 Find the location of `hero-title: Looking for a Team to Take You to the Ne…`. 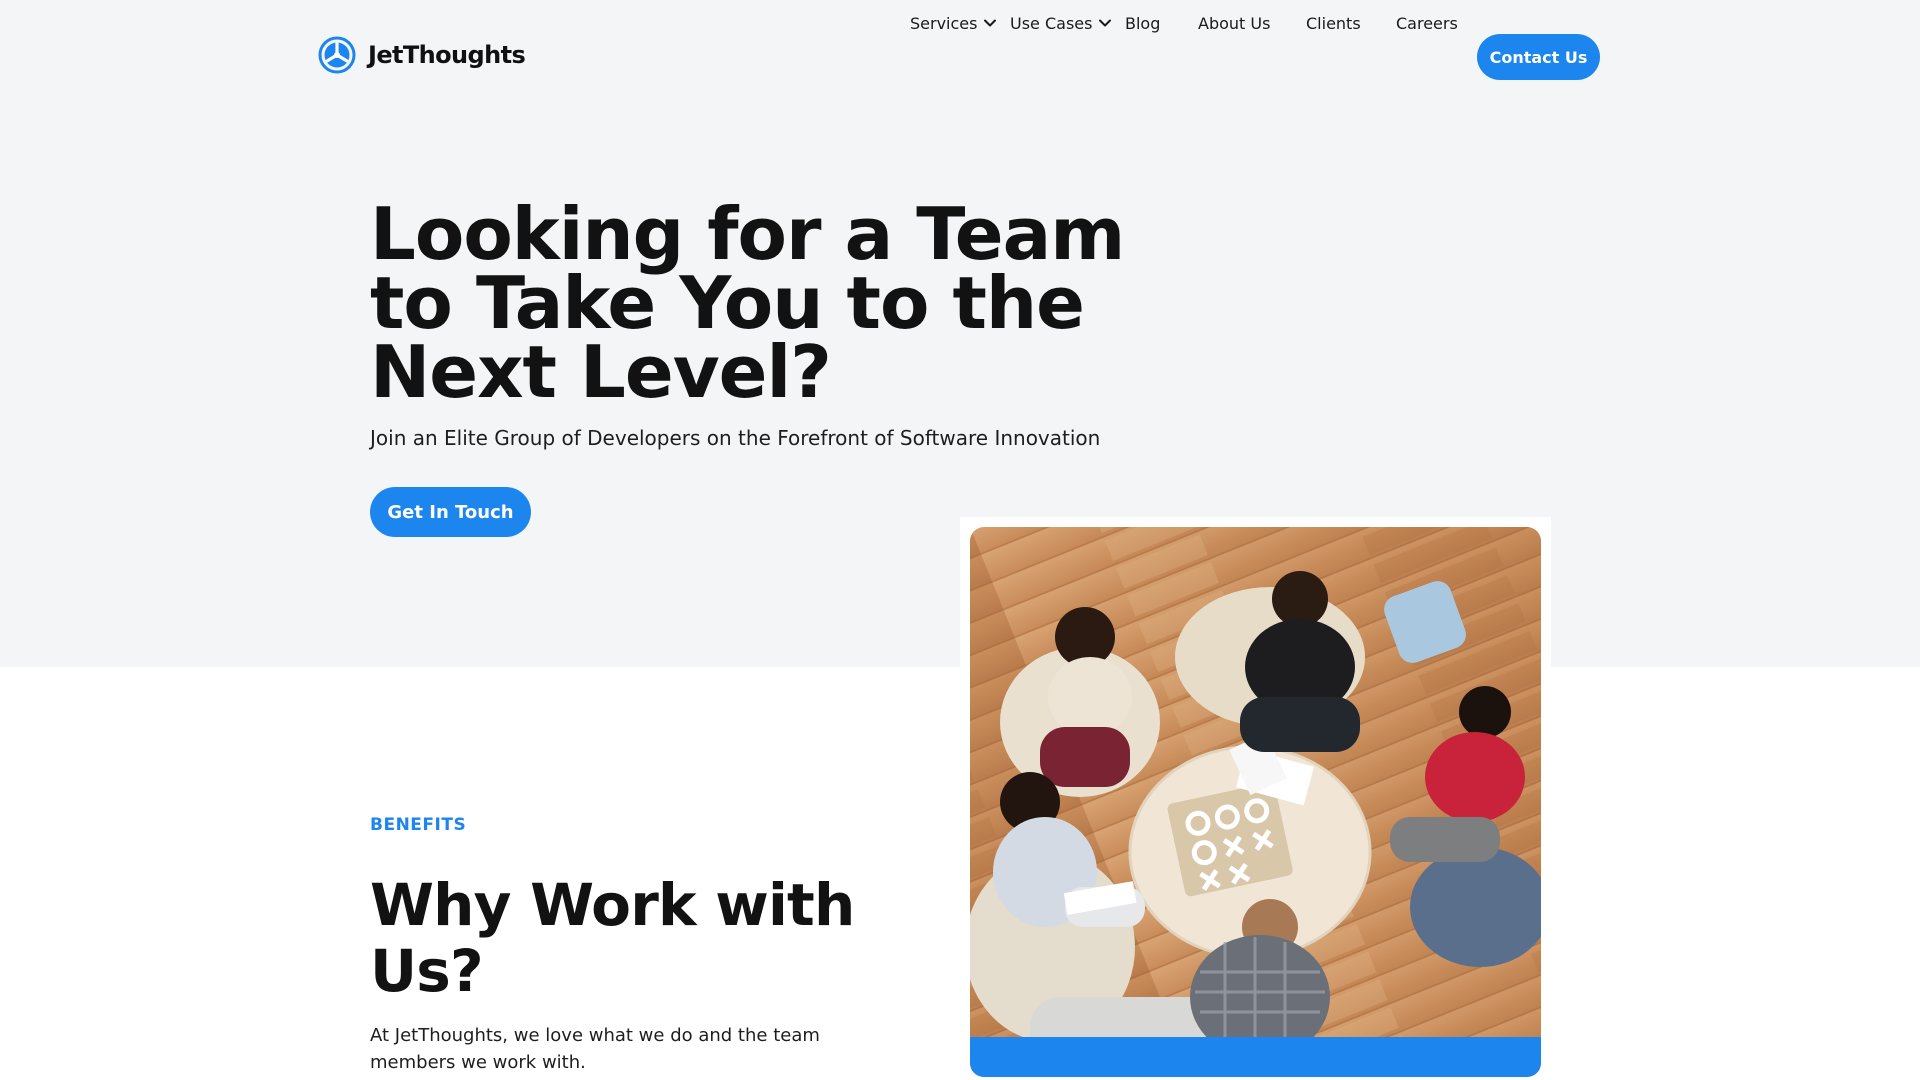

hero-title: Looking for a Team to Take You to the Ne… is located at coordinates (747, 303).